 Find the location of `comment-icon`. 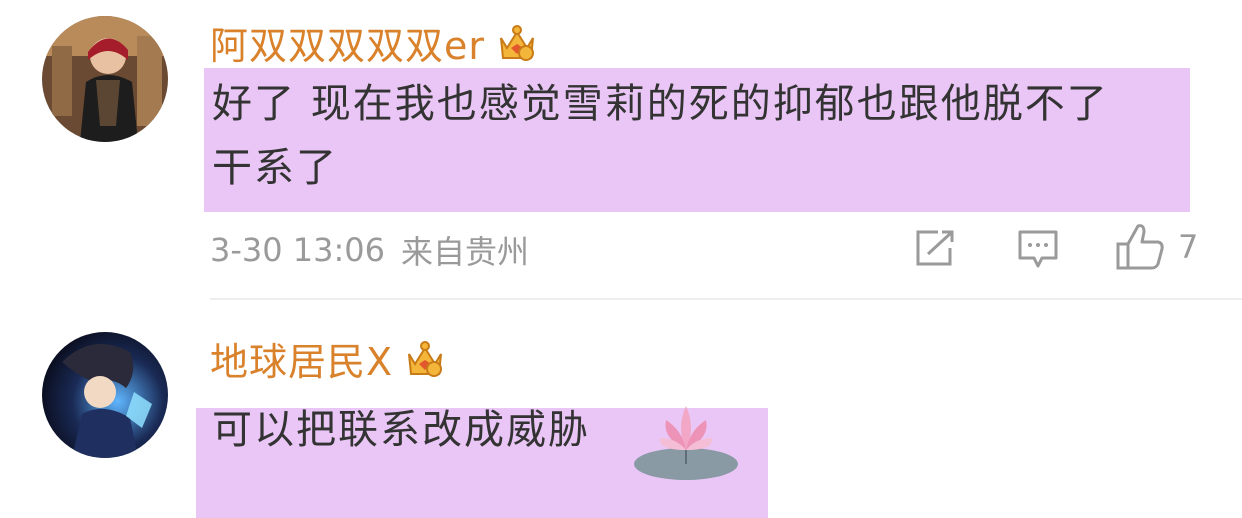

comment-icon is located at coordinates (1038, 249).